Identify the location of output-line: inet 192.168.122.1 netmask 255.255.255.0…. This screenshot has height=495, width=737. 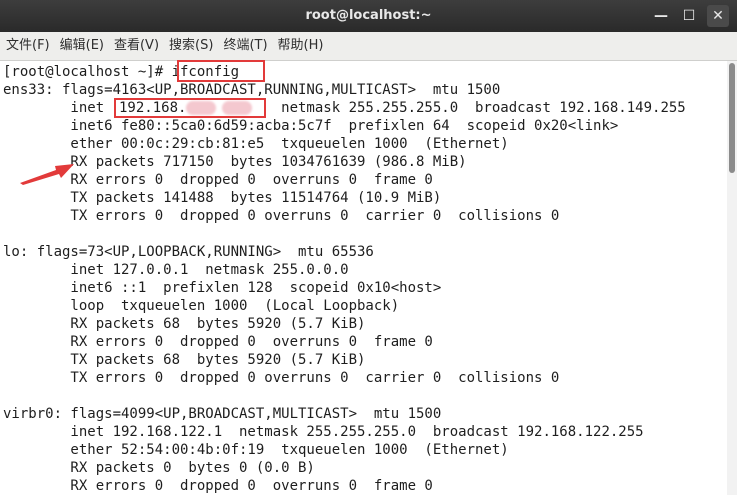
(323, 432).